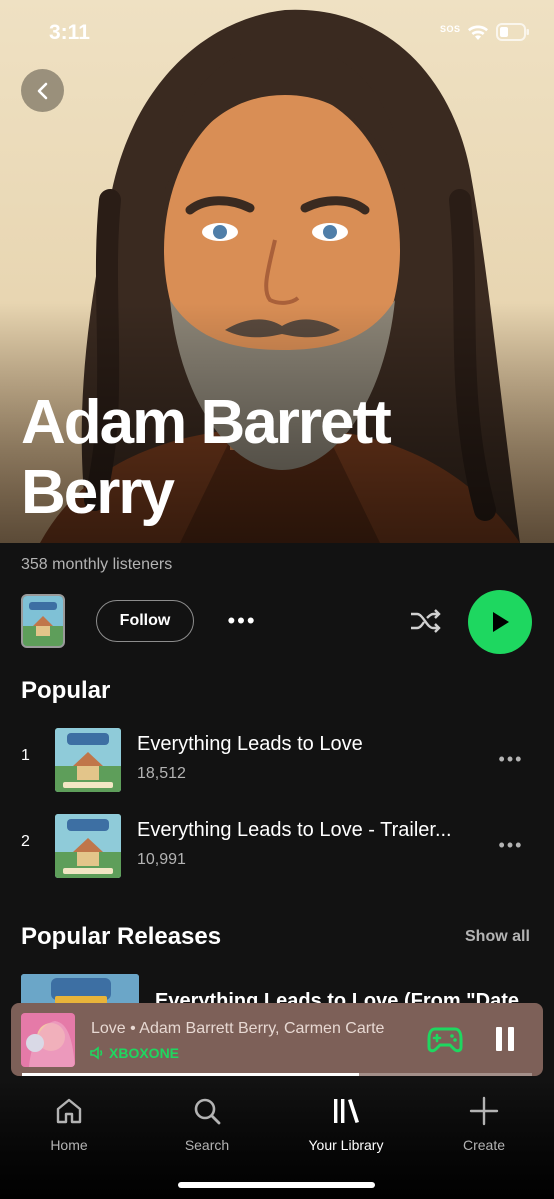 This screenshot has width=554, height=1199. Describe the element at coordinates (207, 1129) in the screenshot. I see `tab-search: Search` at that location.